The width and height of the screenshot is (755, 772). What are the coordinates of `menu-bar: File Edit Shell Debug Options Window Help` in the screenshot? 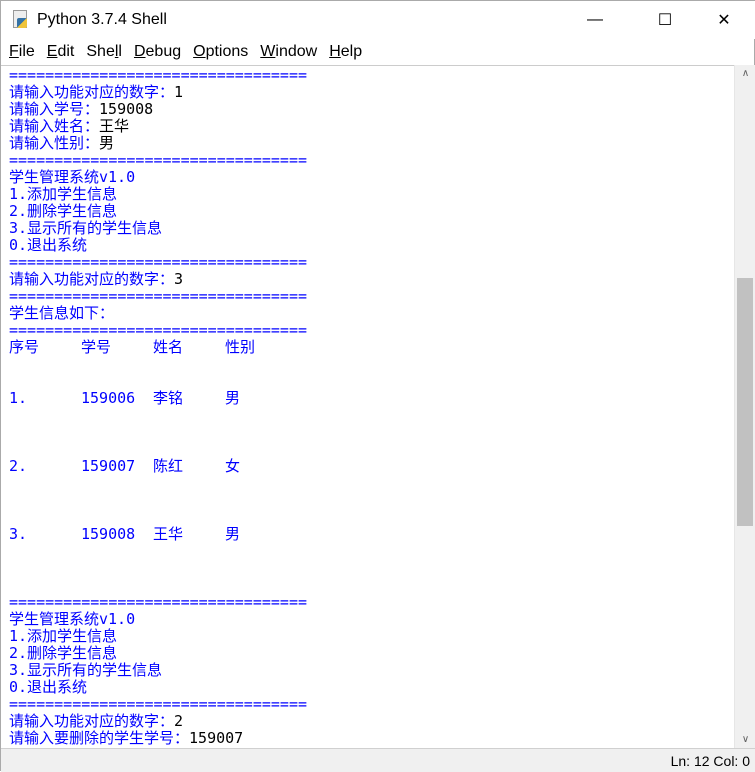 It's located at (378, 52).